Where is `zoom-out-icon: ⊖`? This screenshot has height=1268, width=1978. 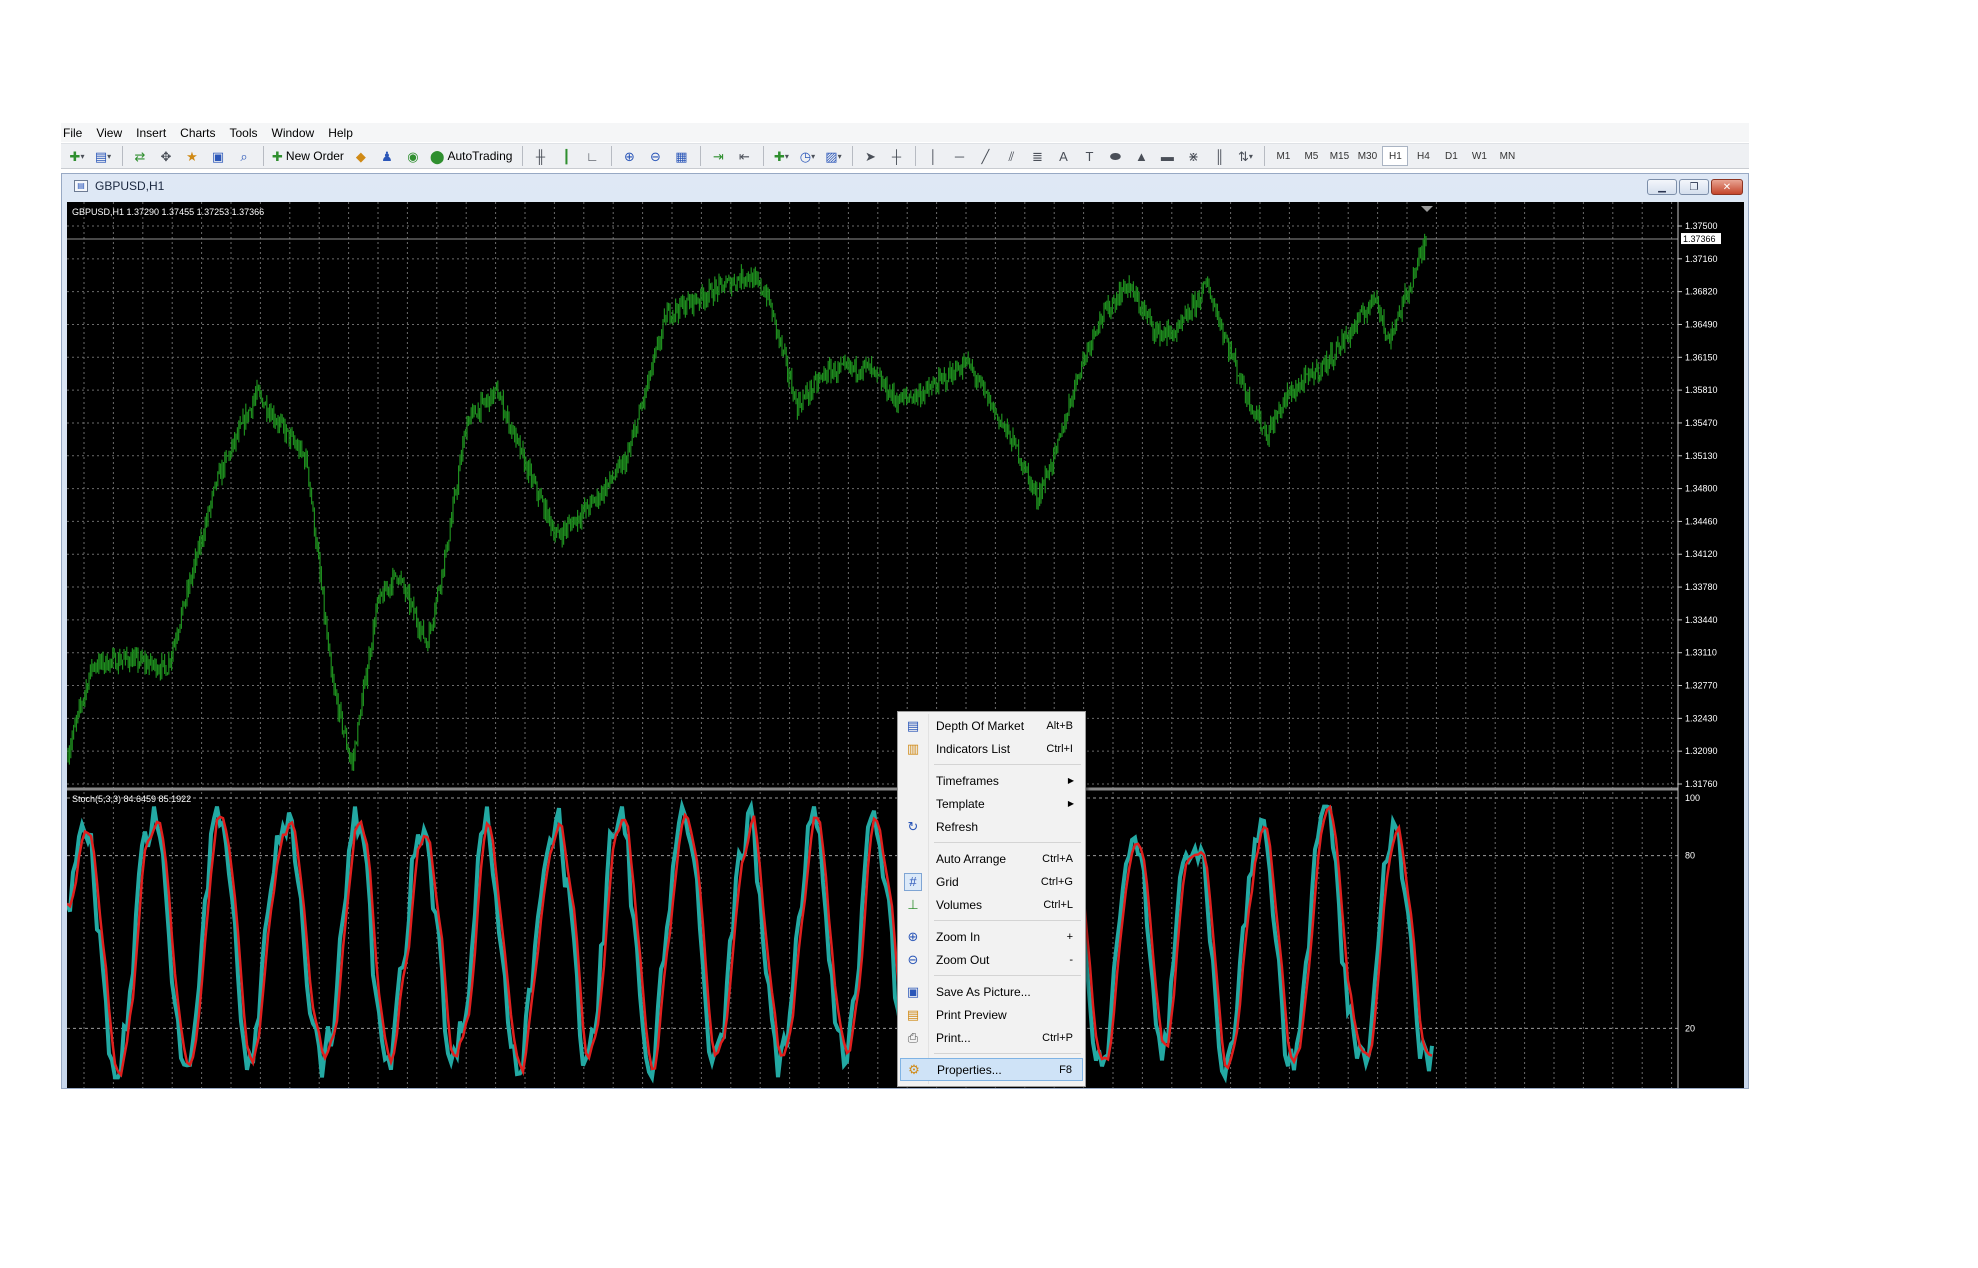 zoom-out-icon: ⊖ is located at coordinates (655, 156).